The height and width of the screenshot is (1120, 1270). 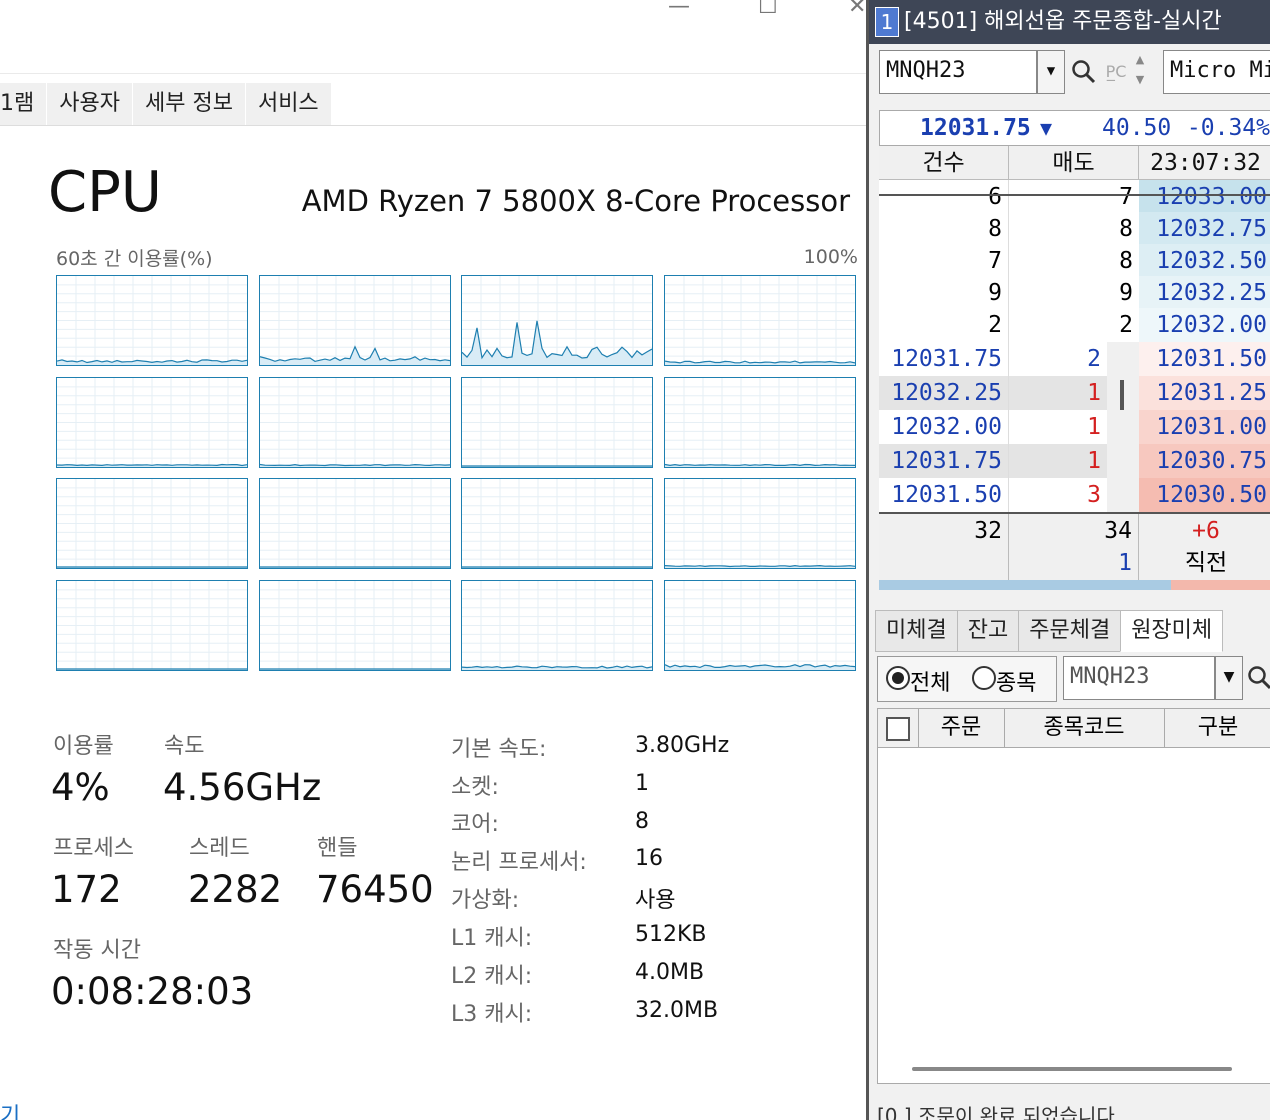 I want to click on symbol-input: MNQH23, so click(x=958, y=72).